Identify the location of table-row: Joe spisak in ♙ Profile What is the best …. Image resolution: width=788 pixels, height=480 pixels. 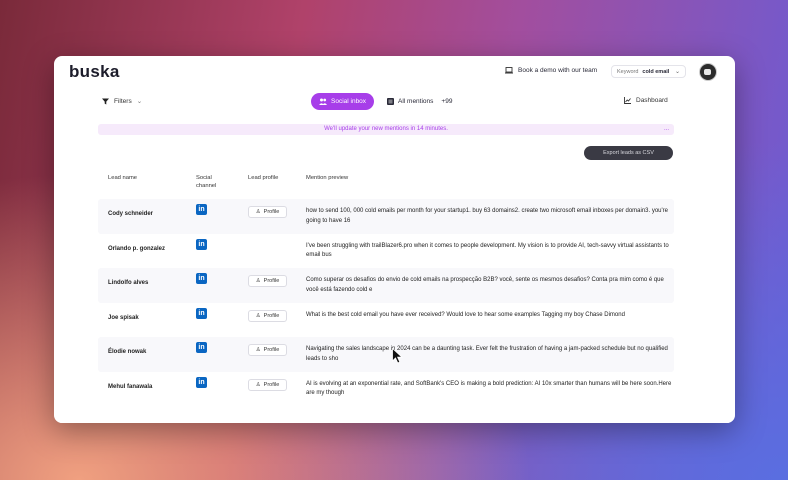
(386, 320).